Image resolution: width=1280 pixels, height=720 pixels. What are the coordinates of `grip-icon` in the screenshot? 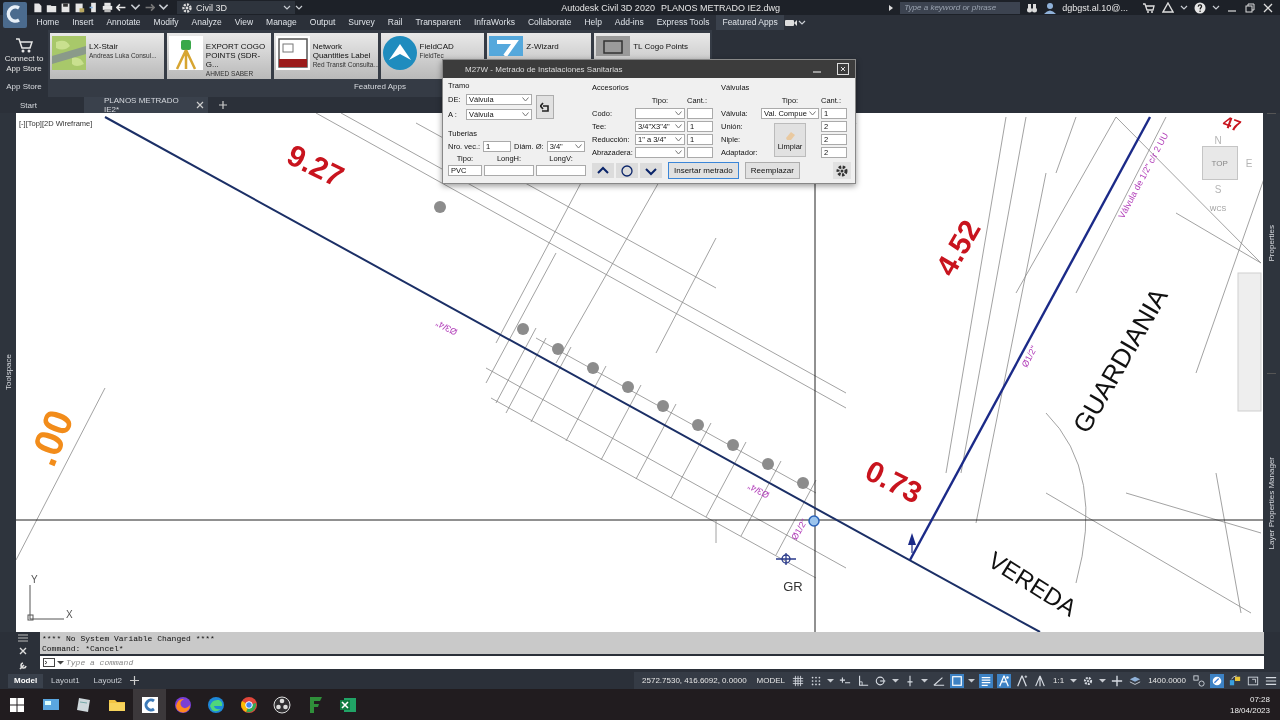 It's located at (23, 638).